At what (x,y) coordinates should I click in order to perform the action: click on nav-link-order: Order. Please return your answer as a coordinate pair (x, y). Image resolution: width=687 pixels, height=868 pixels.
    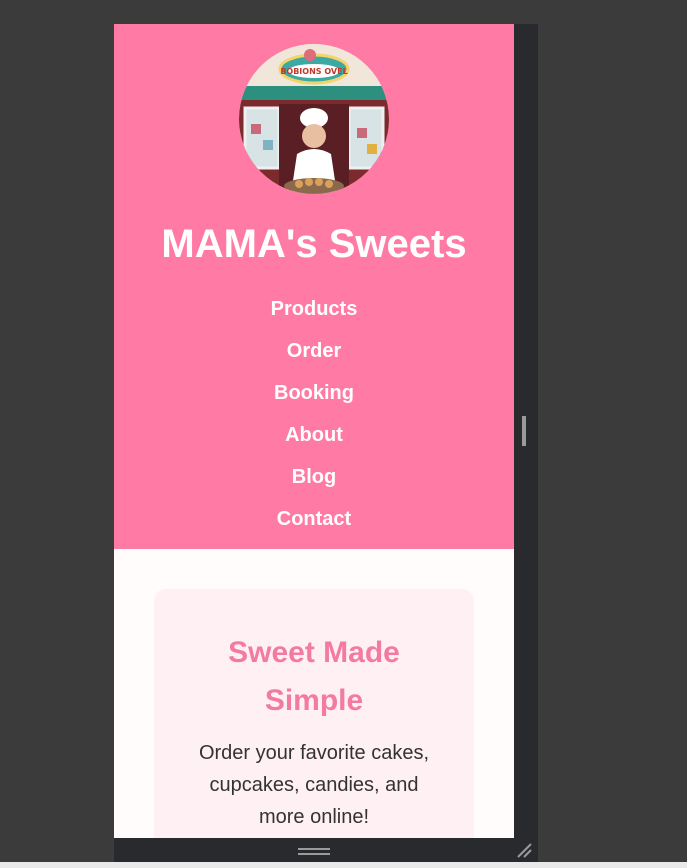
    Looking at the image, I should click on (314, 351).